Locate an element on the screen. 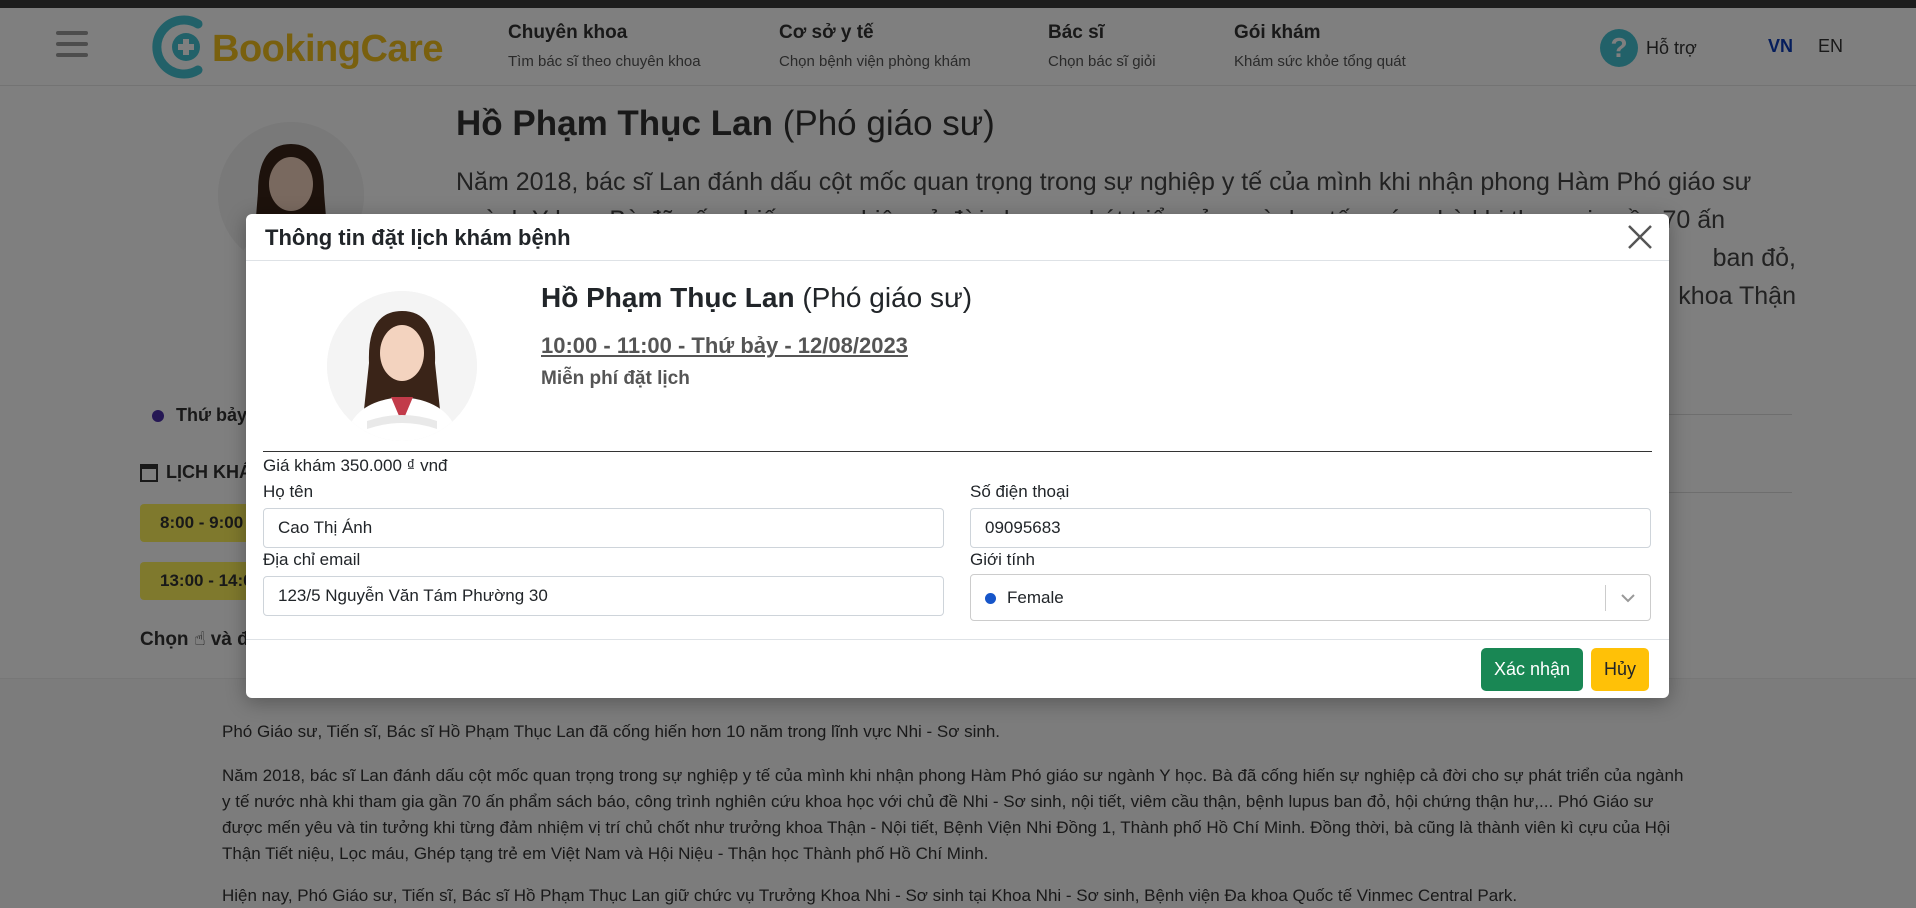  modal-doctor-position: (Phó giáo sư) is located at coordinates (887, 297).